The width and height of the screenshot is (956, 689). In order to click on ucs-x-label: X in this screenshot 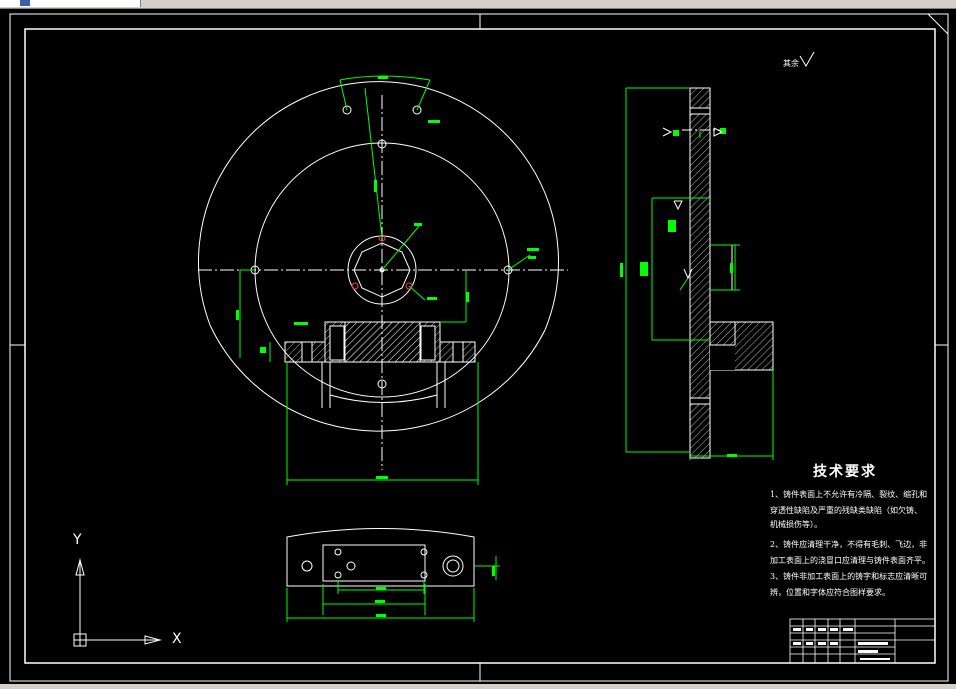, I will do `click(177, 639)`.